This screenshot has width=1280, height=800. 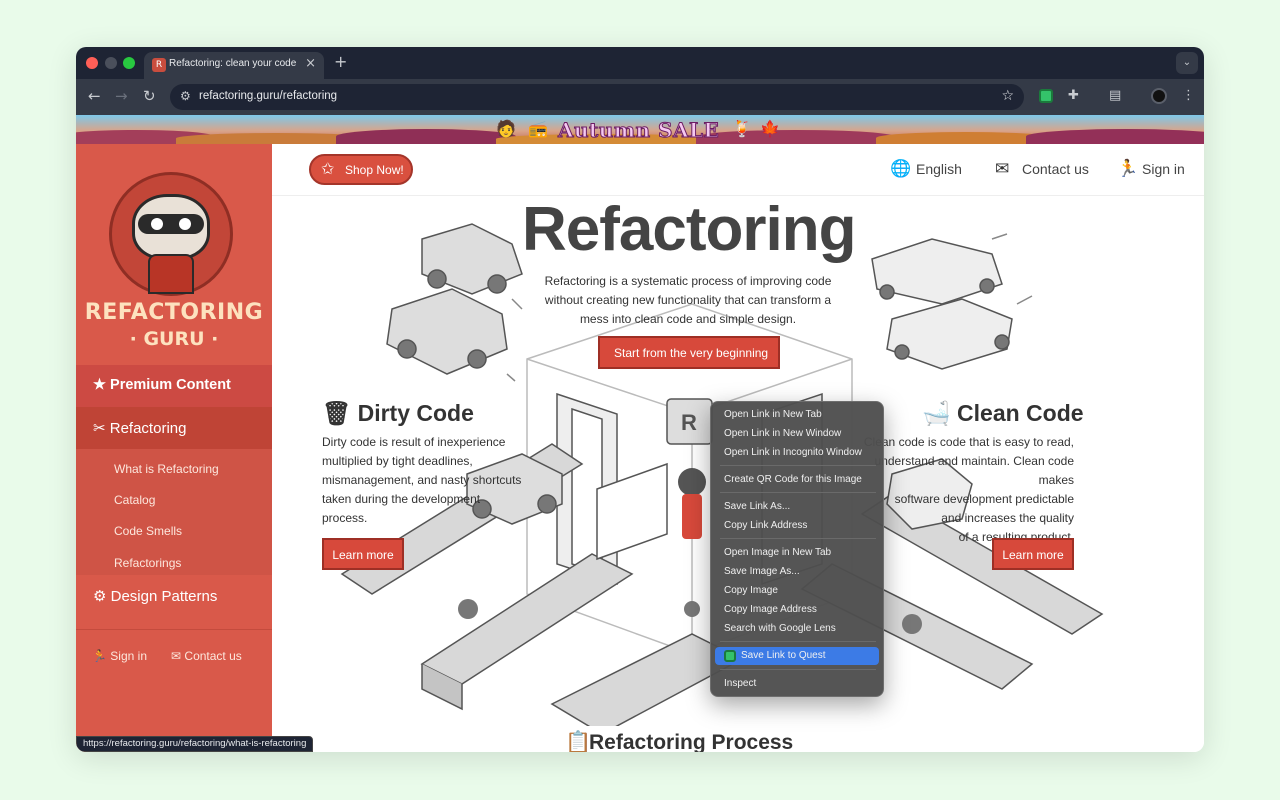 What do you see at coordinates (1055, 169) in the screenshot?
I see `contact-us-link: Contact us` at bounding box center [1055, 169].